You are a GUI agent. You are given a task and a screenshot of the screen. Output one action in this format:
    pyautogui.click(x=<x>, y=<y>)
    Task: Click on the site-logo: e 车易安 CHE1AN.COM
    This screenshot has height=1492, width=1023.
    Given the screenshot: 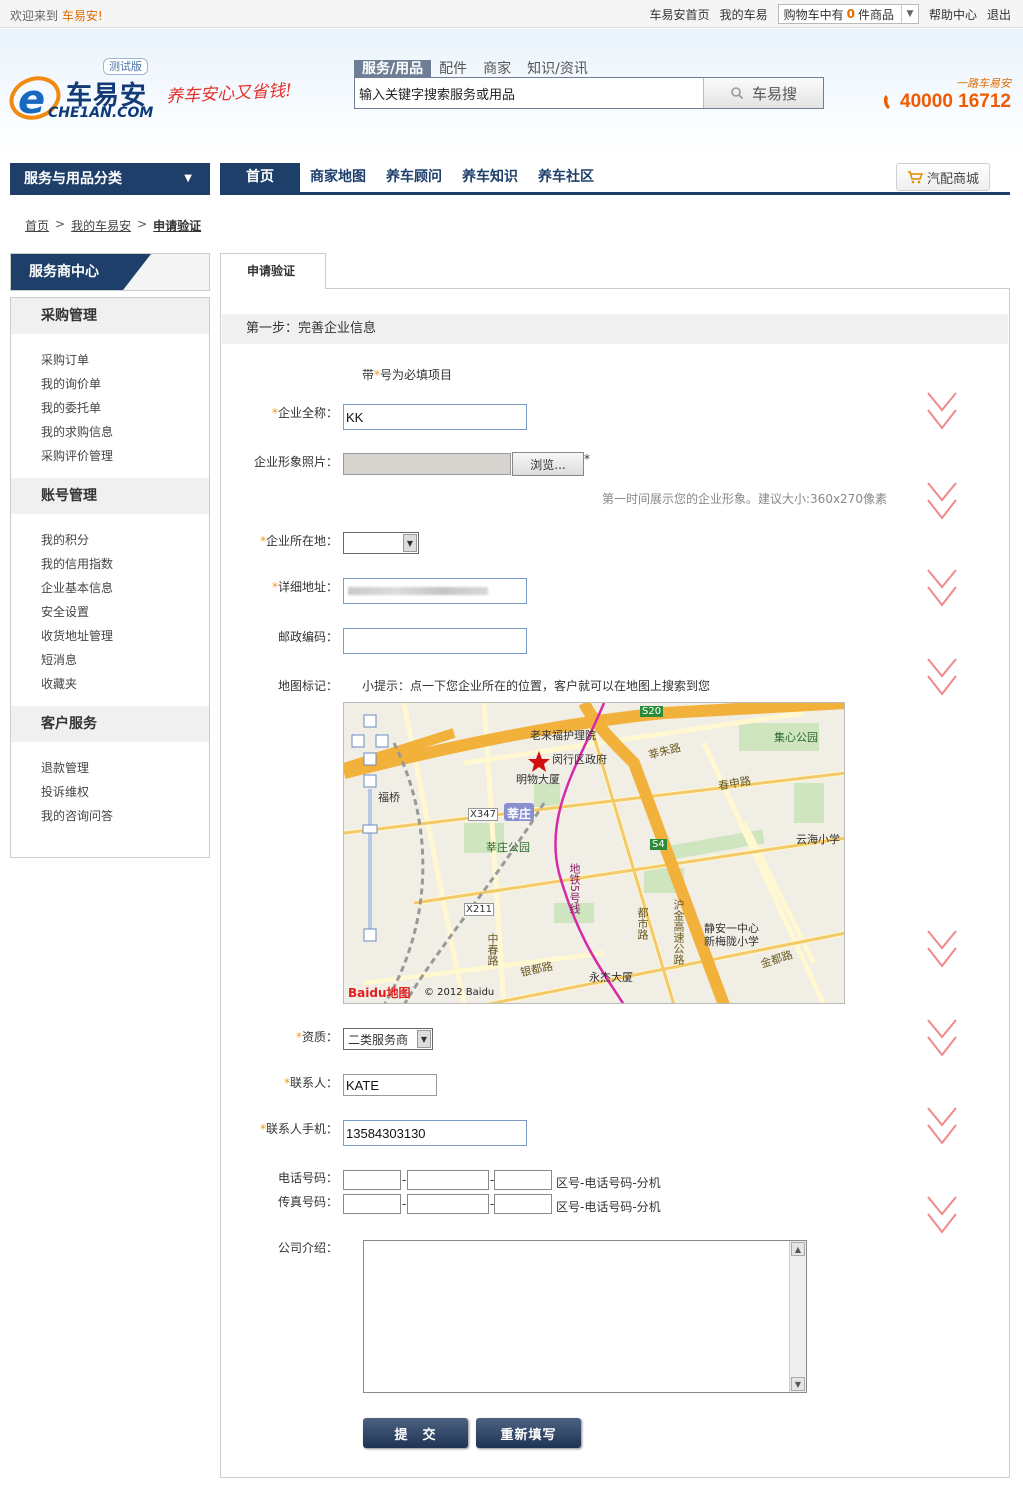 What is the action you would take?
    pyautogui.click(x=83, y=99)
    